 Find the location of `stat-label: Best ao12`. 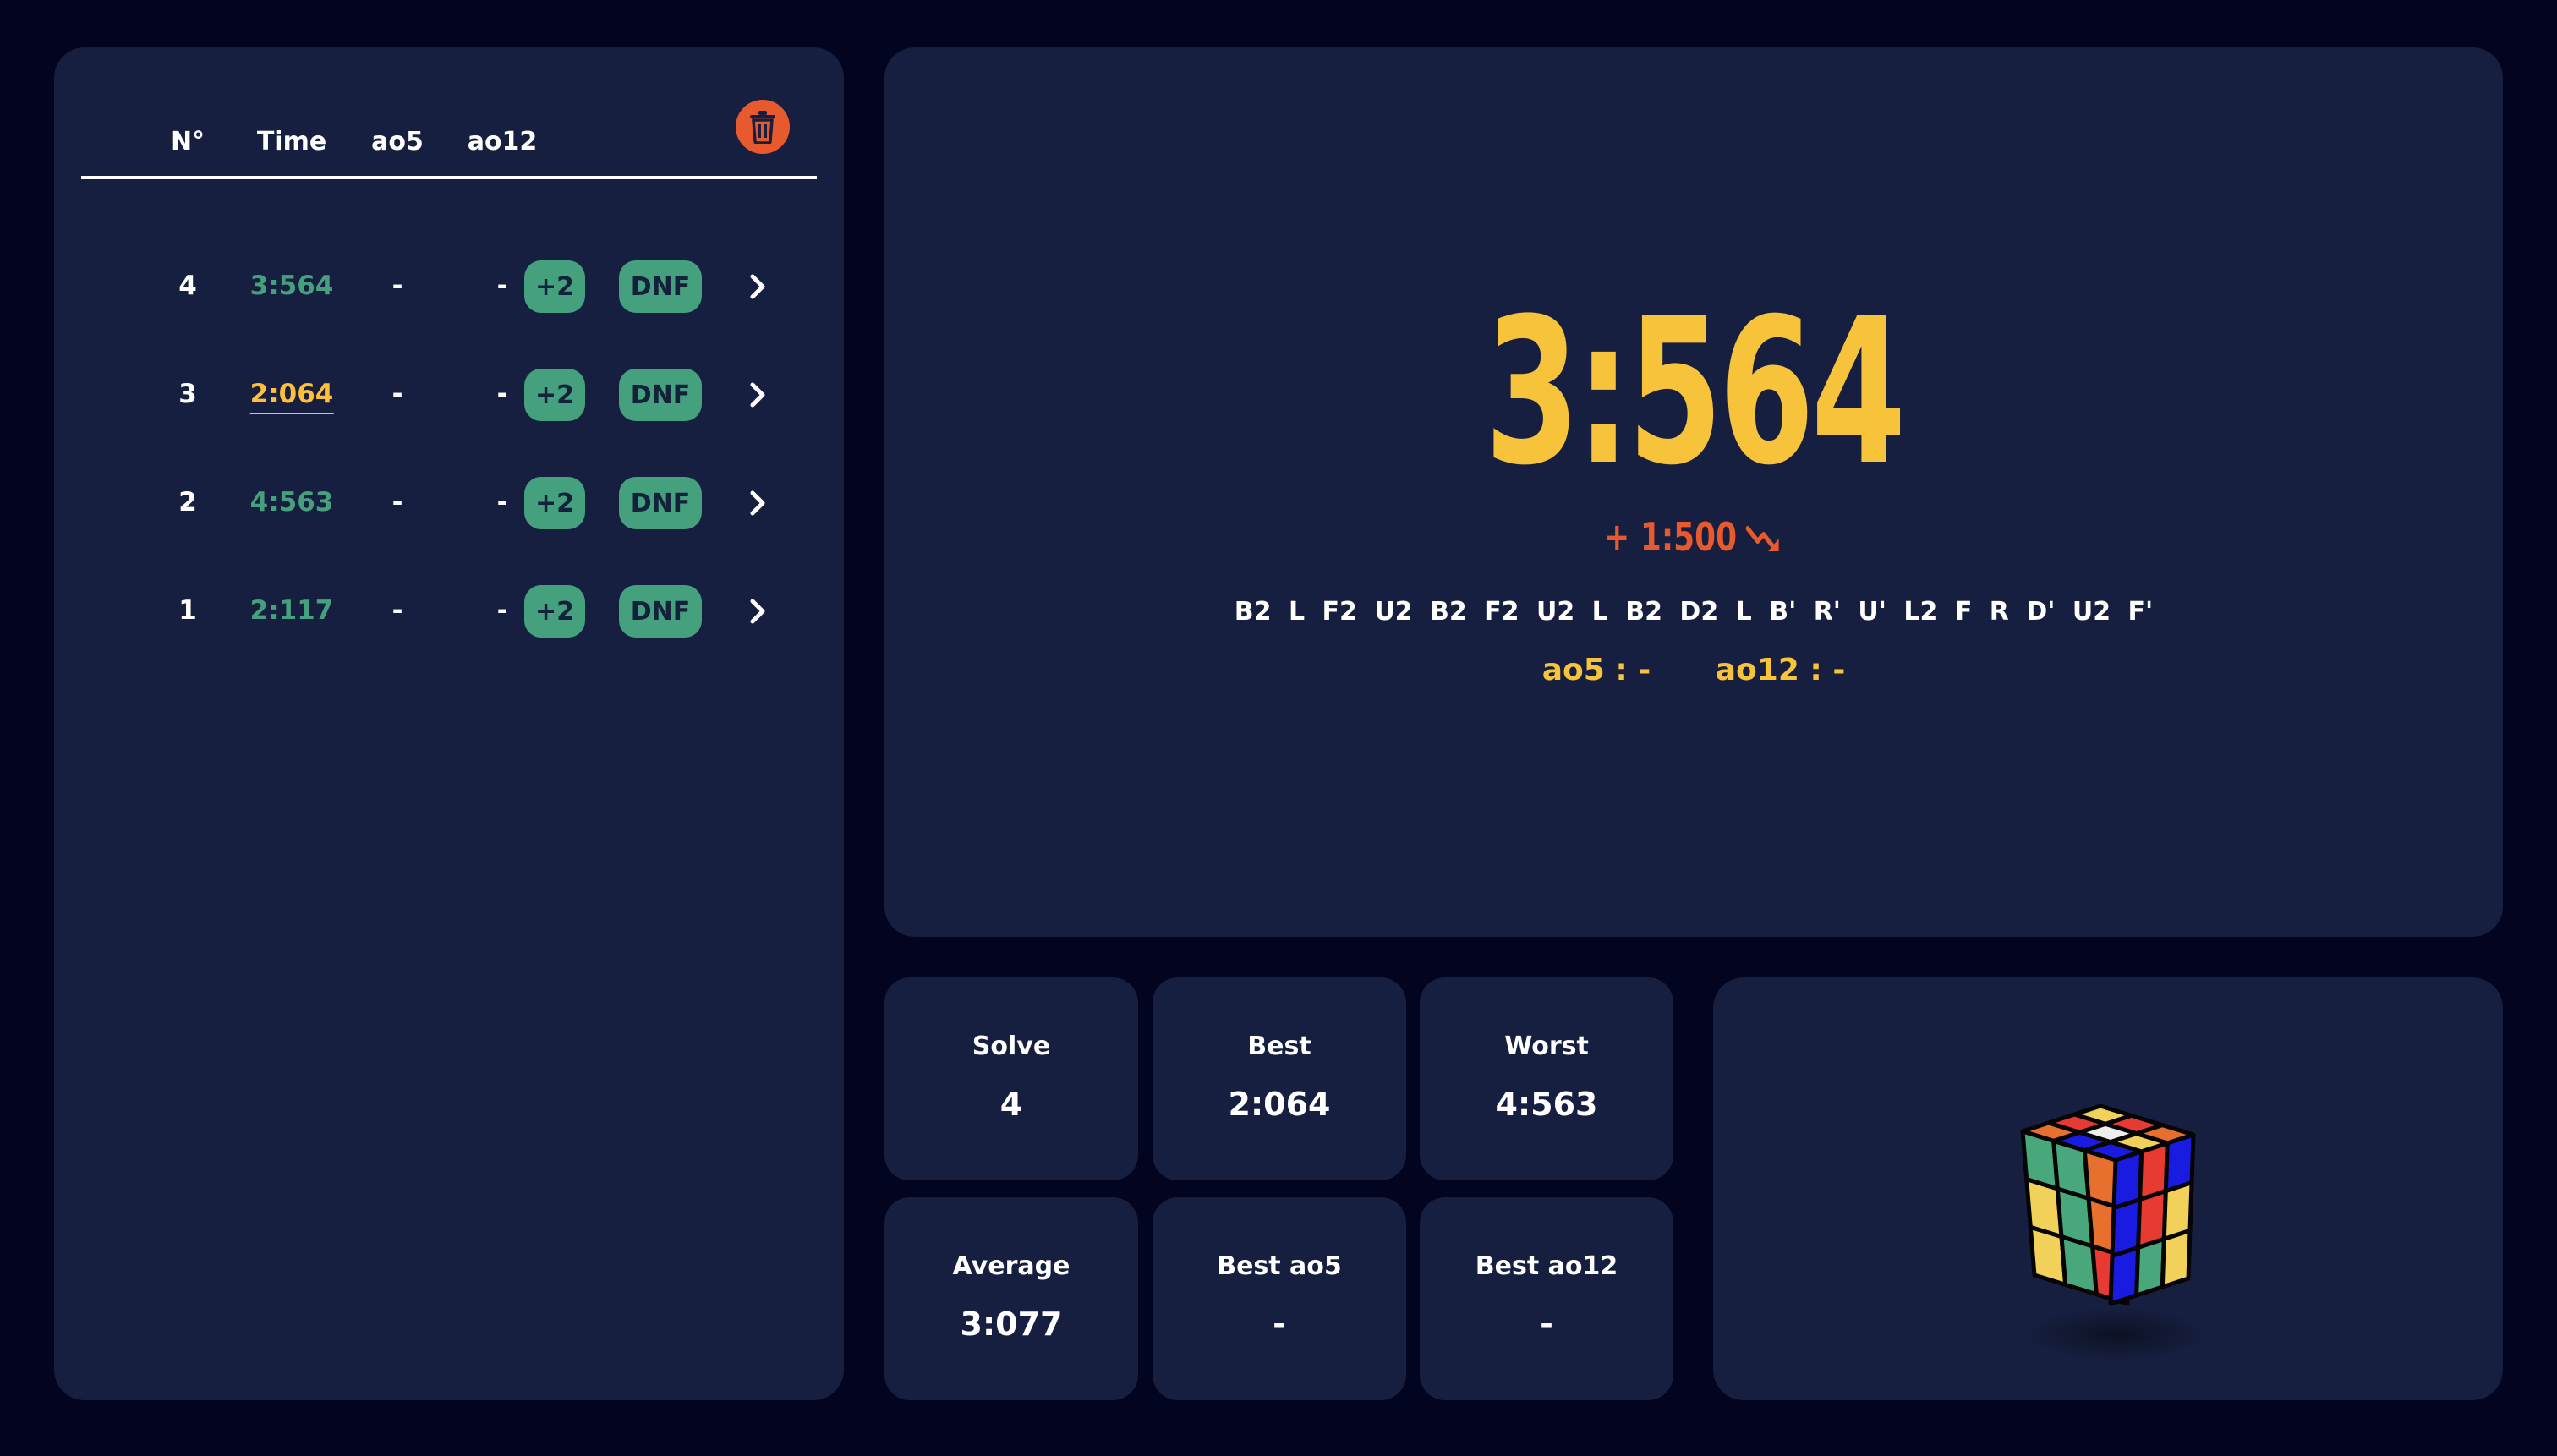

stat-label: Best ao12 is located at coordinates (1546, 1266).